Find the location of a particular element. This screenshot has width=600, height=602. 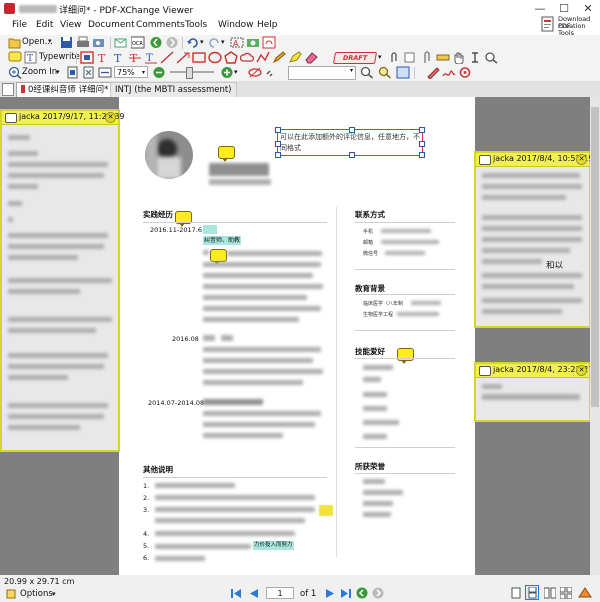

pencil-icon is located at coordinates (279, 57).